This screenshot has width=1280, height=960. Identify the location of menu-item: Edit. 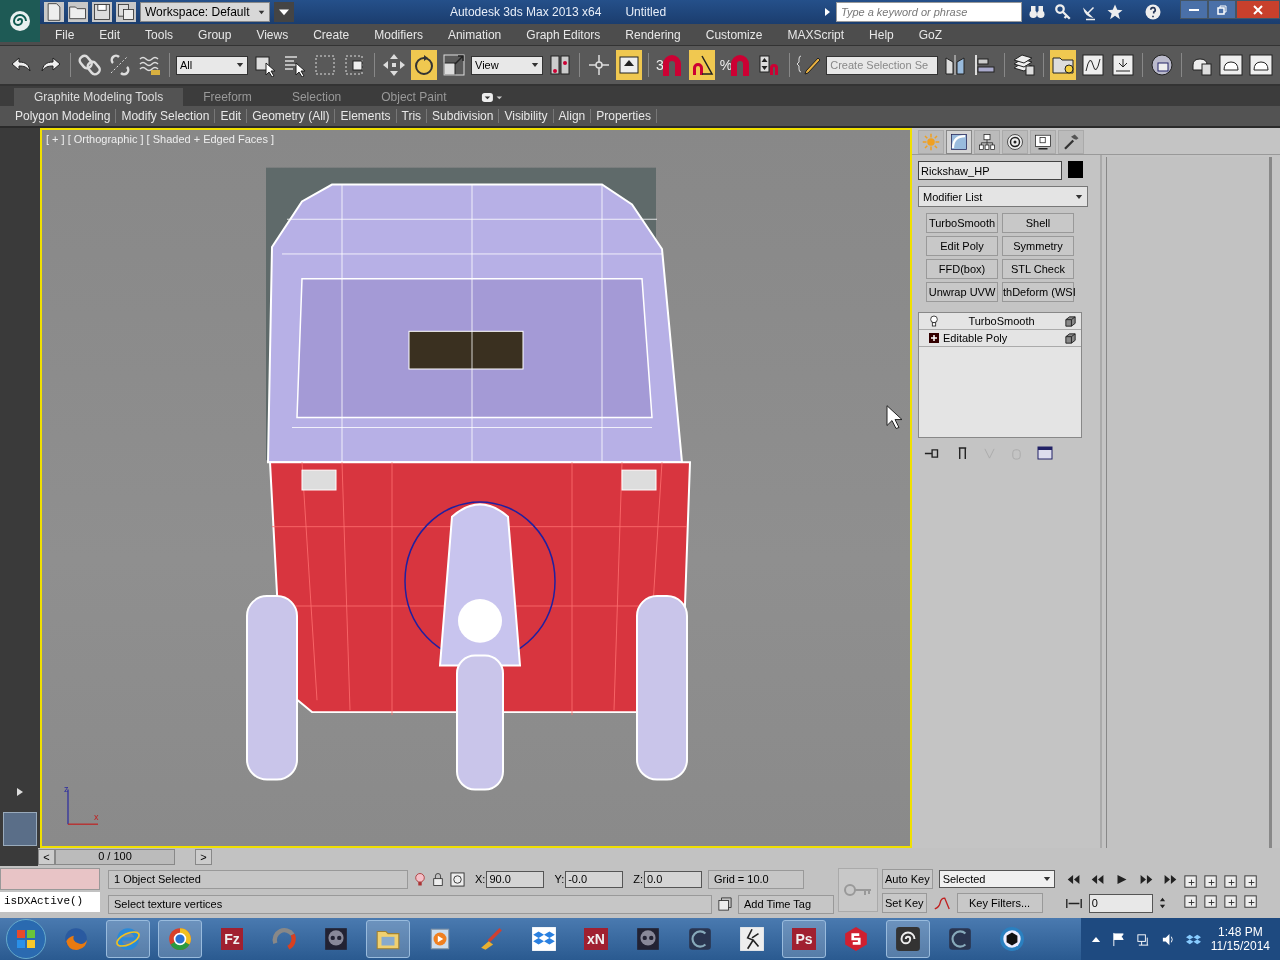
(110, 34).